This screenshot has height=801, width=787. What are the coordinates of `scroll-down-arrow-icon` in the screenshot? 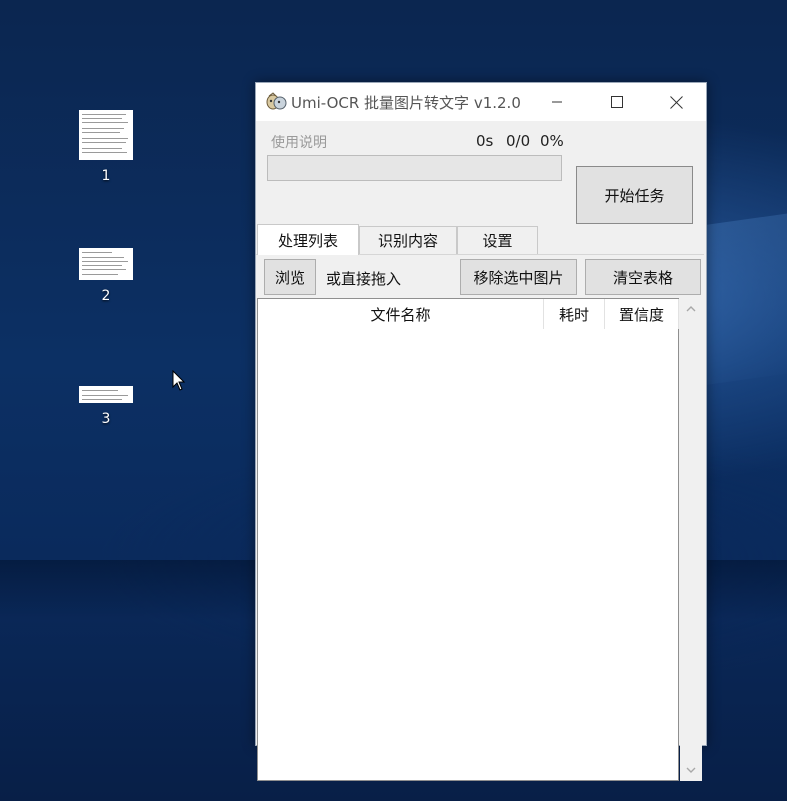 It's located at (691, 770).